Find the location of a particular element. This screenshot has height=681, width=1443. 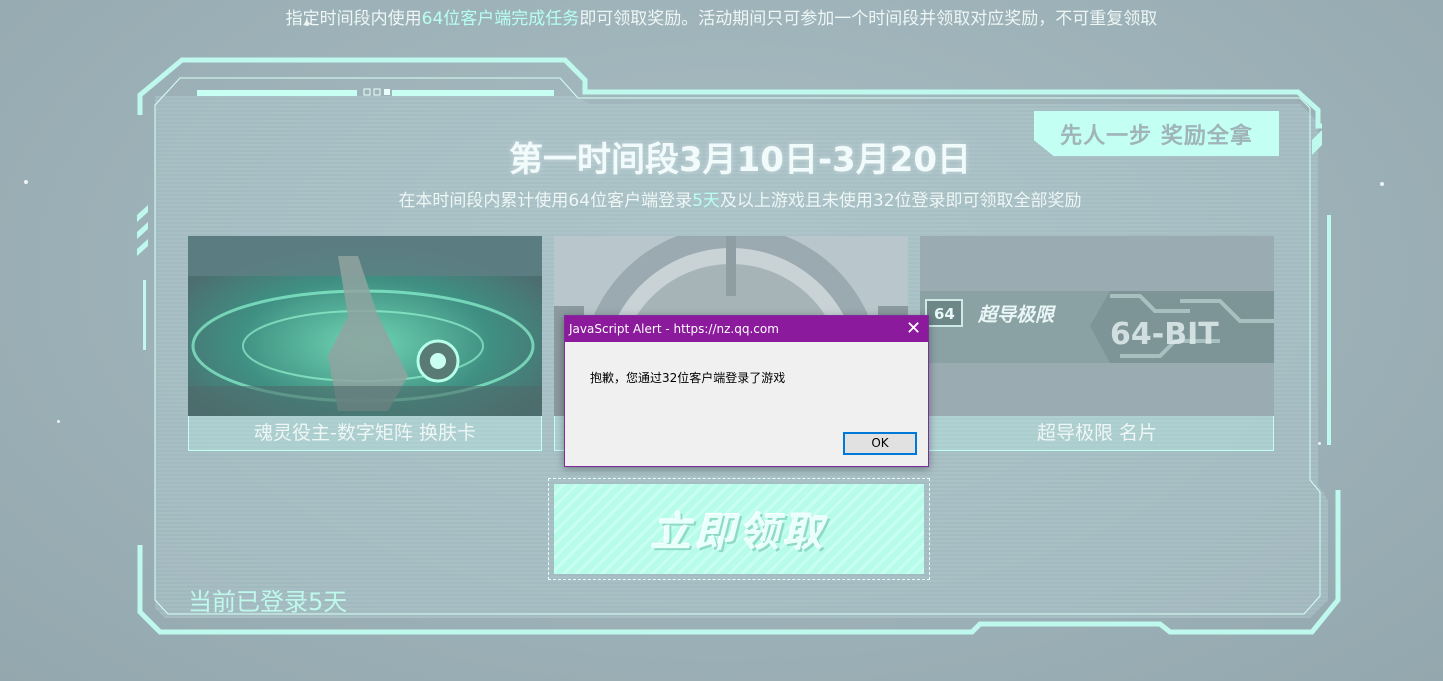

period-desc-pre: 在本时间段内累计使用64位客户端登录 is located at coordinates (545, 201).